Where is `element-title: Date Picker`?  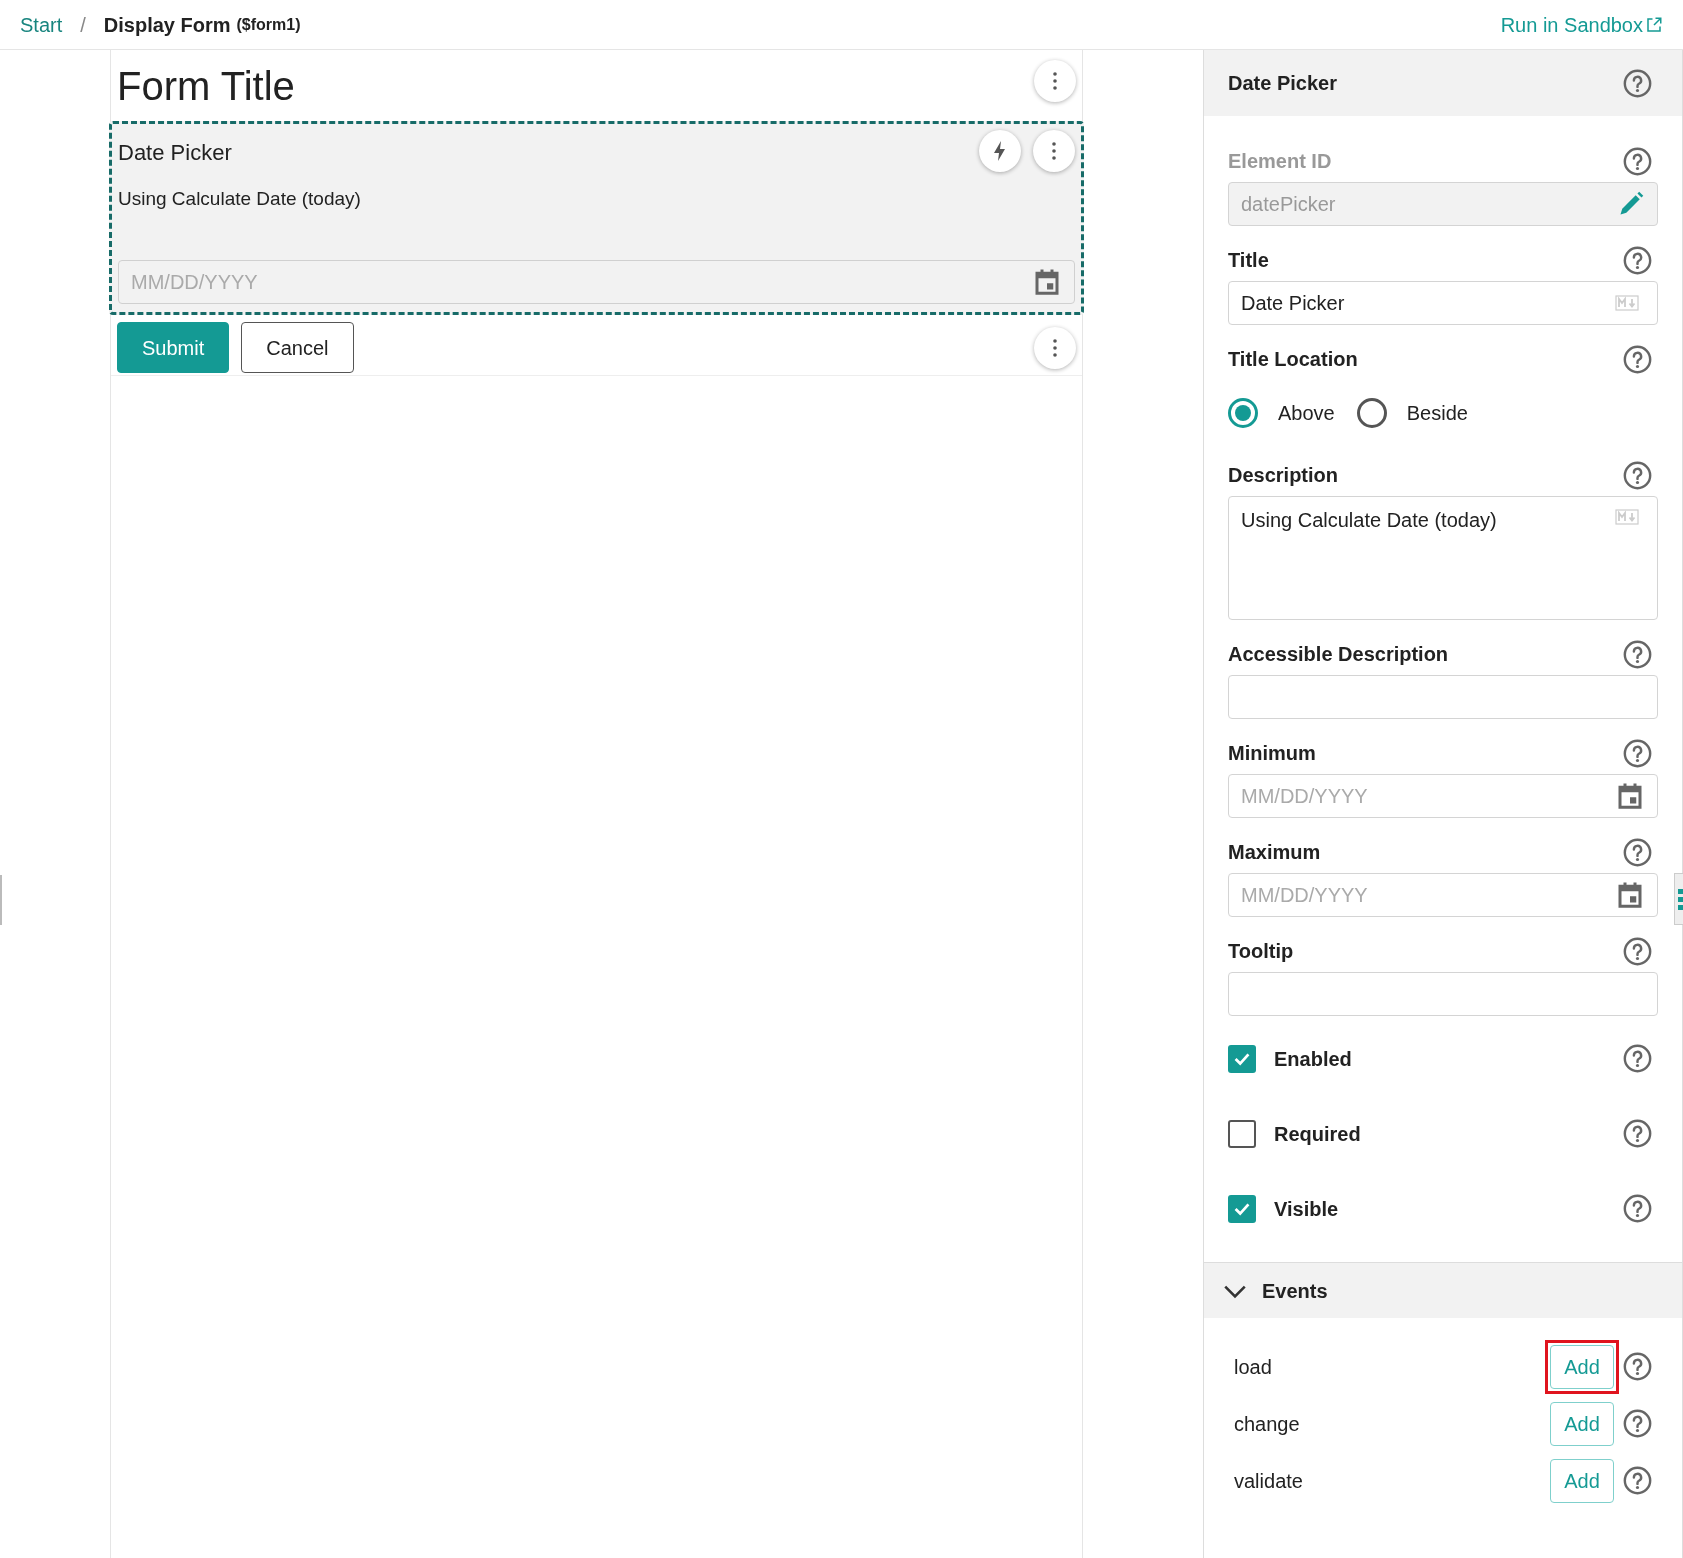 element-title: Date Picker is located at coordinates (175, 153).